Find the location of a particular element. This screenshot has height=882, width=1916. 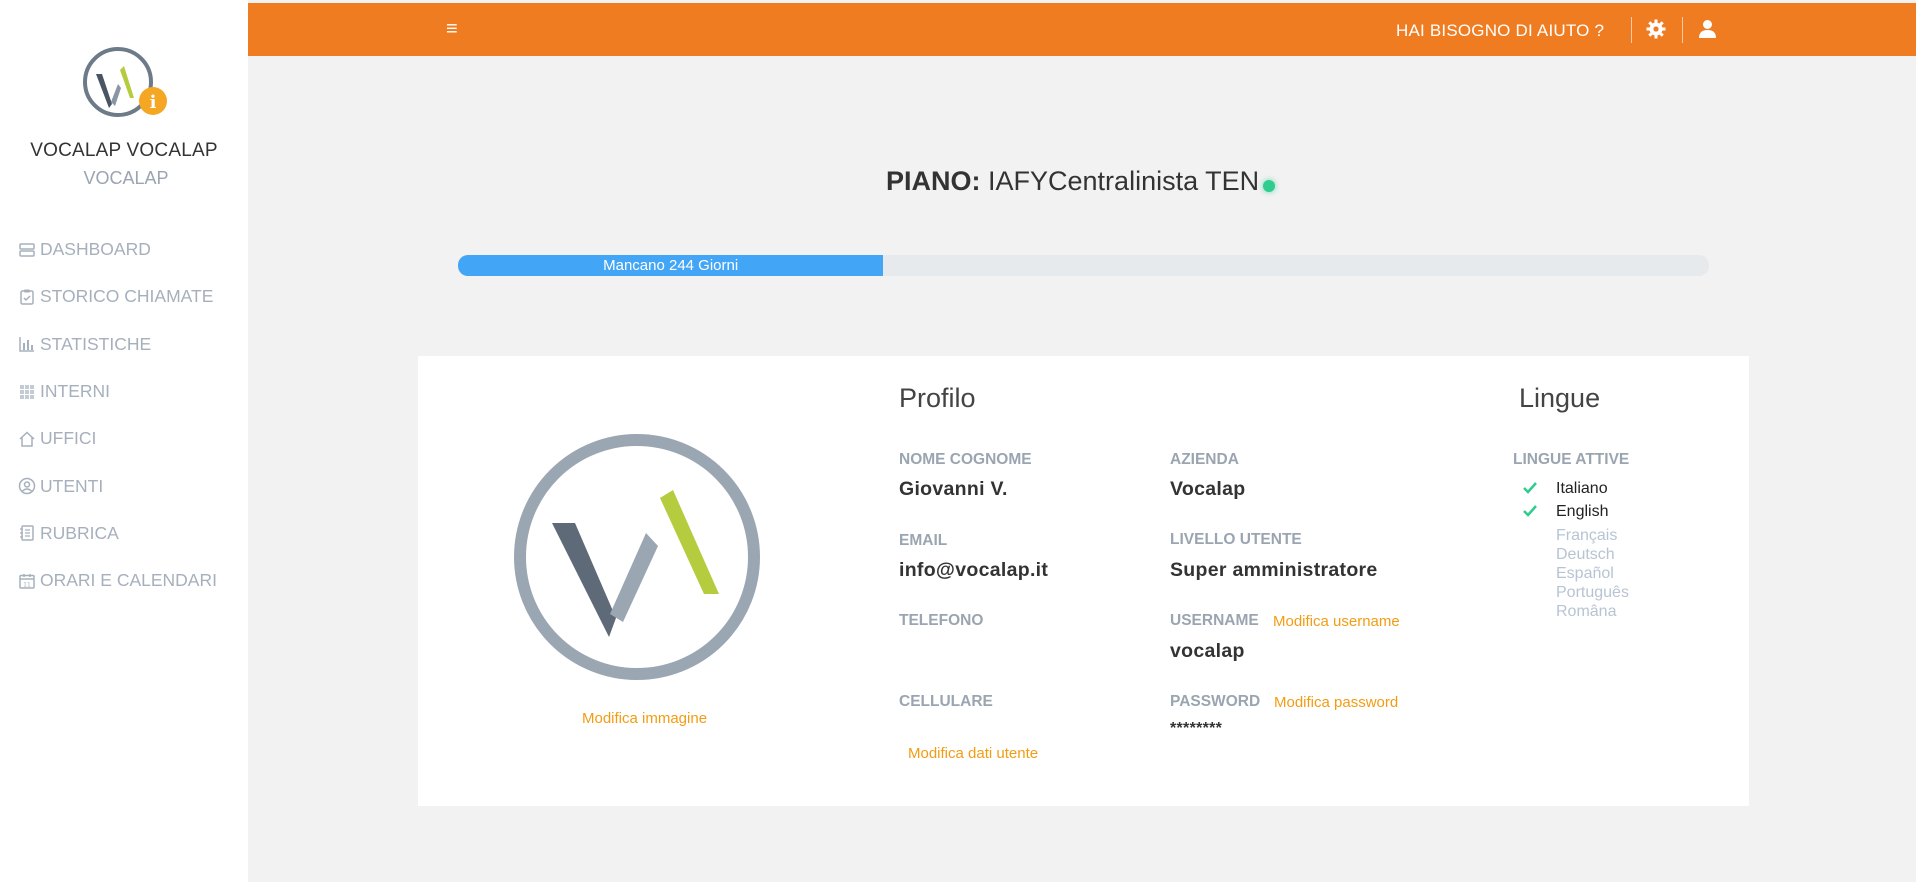

edit-username-link: Modifica username is located at coordinates (1336, 621).